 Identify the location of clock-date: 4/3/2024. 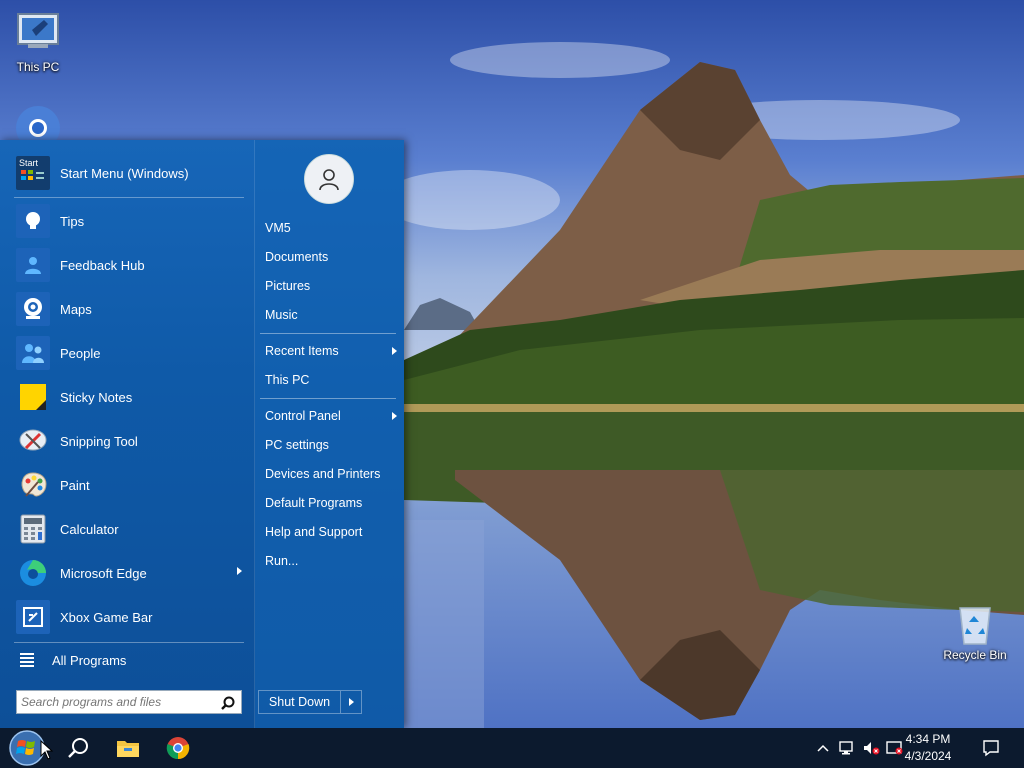
(928, 756).